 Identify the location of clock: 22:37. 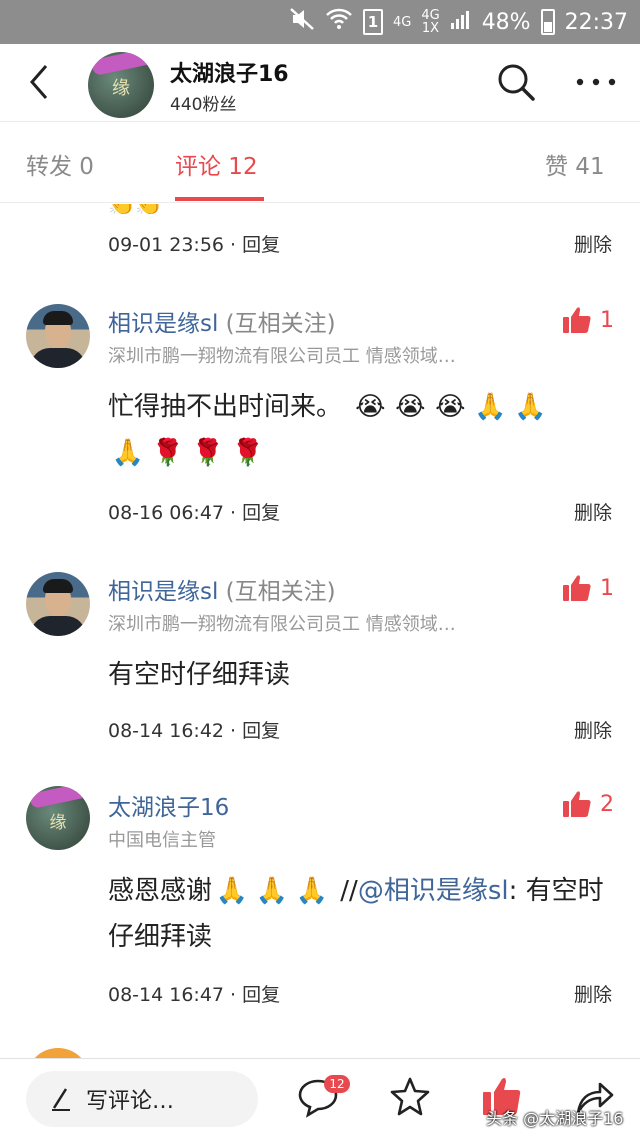
(596, 22).